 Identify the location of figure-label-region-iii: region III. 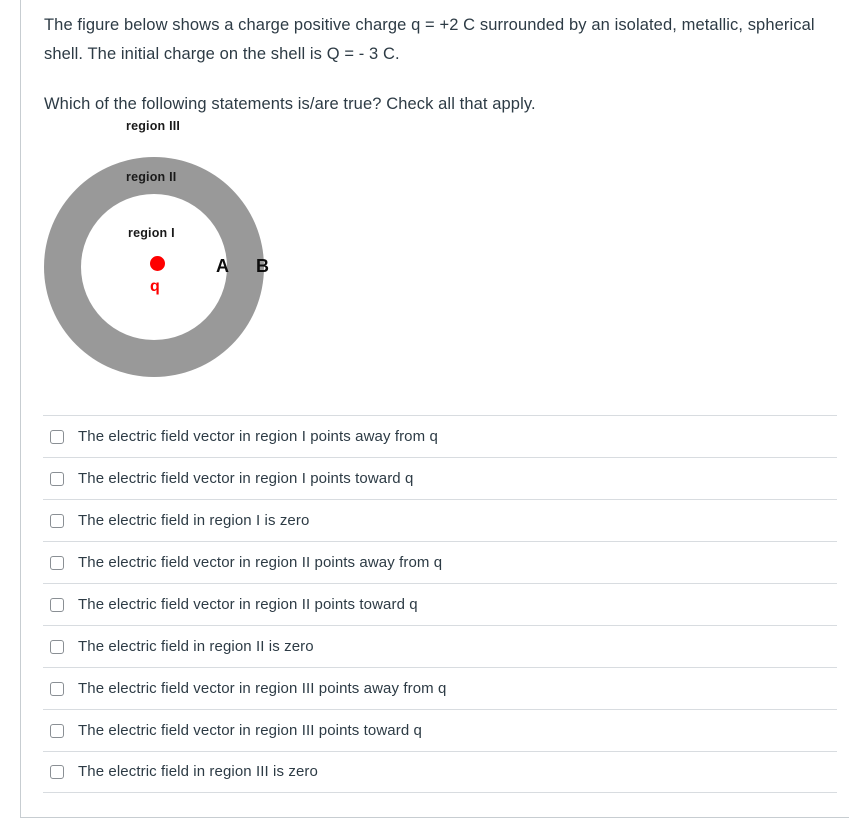
(153, 126).